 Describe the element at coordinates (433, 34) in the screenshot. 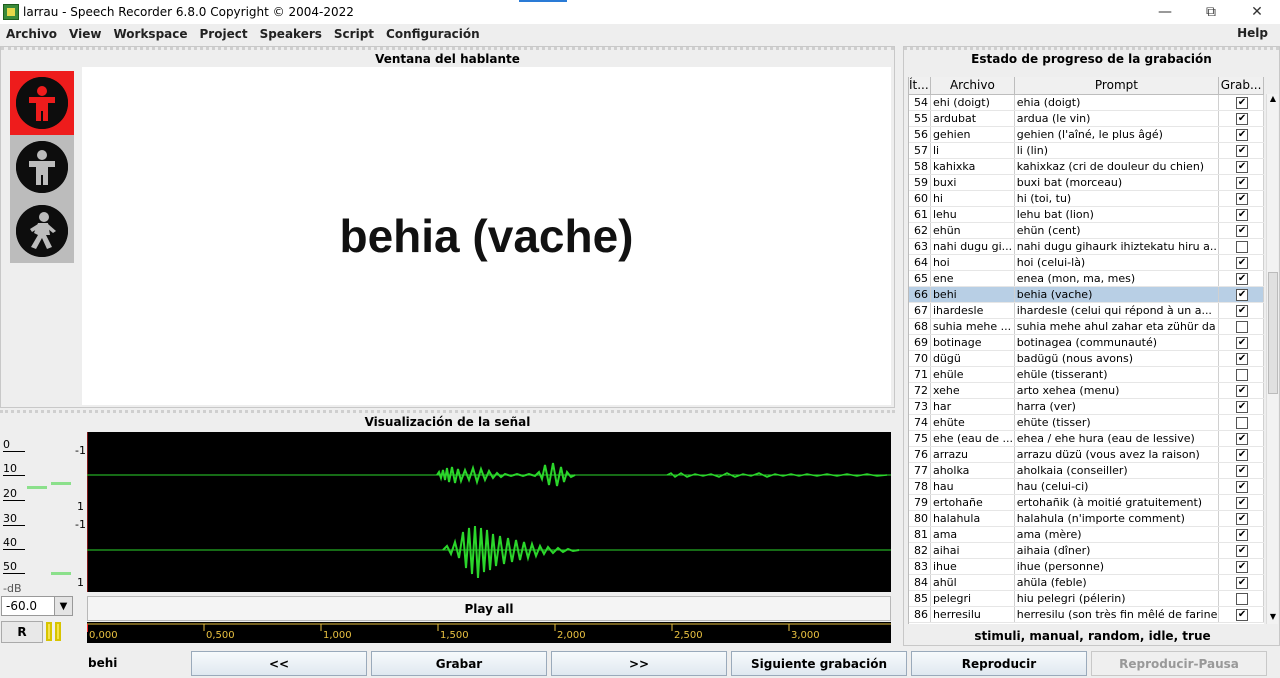

I see `menu-configuracion: Configuración` at that location.